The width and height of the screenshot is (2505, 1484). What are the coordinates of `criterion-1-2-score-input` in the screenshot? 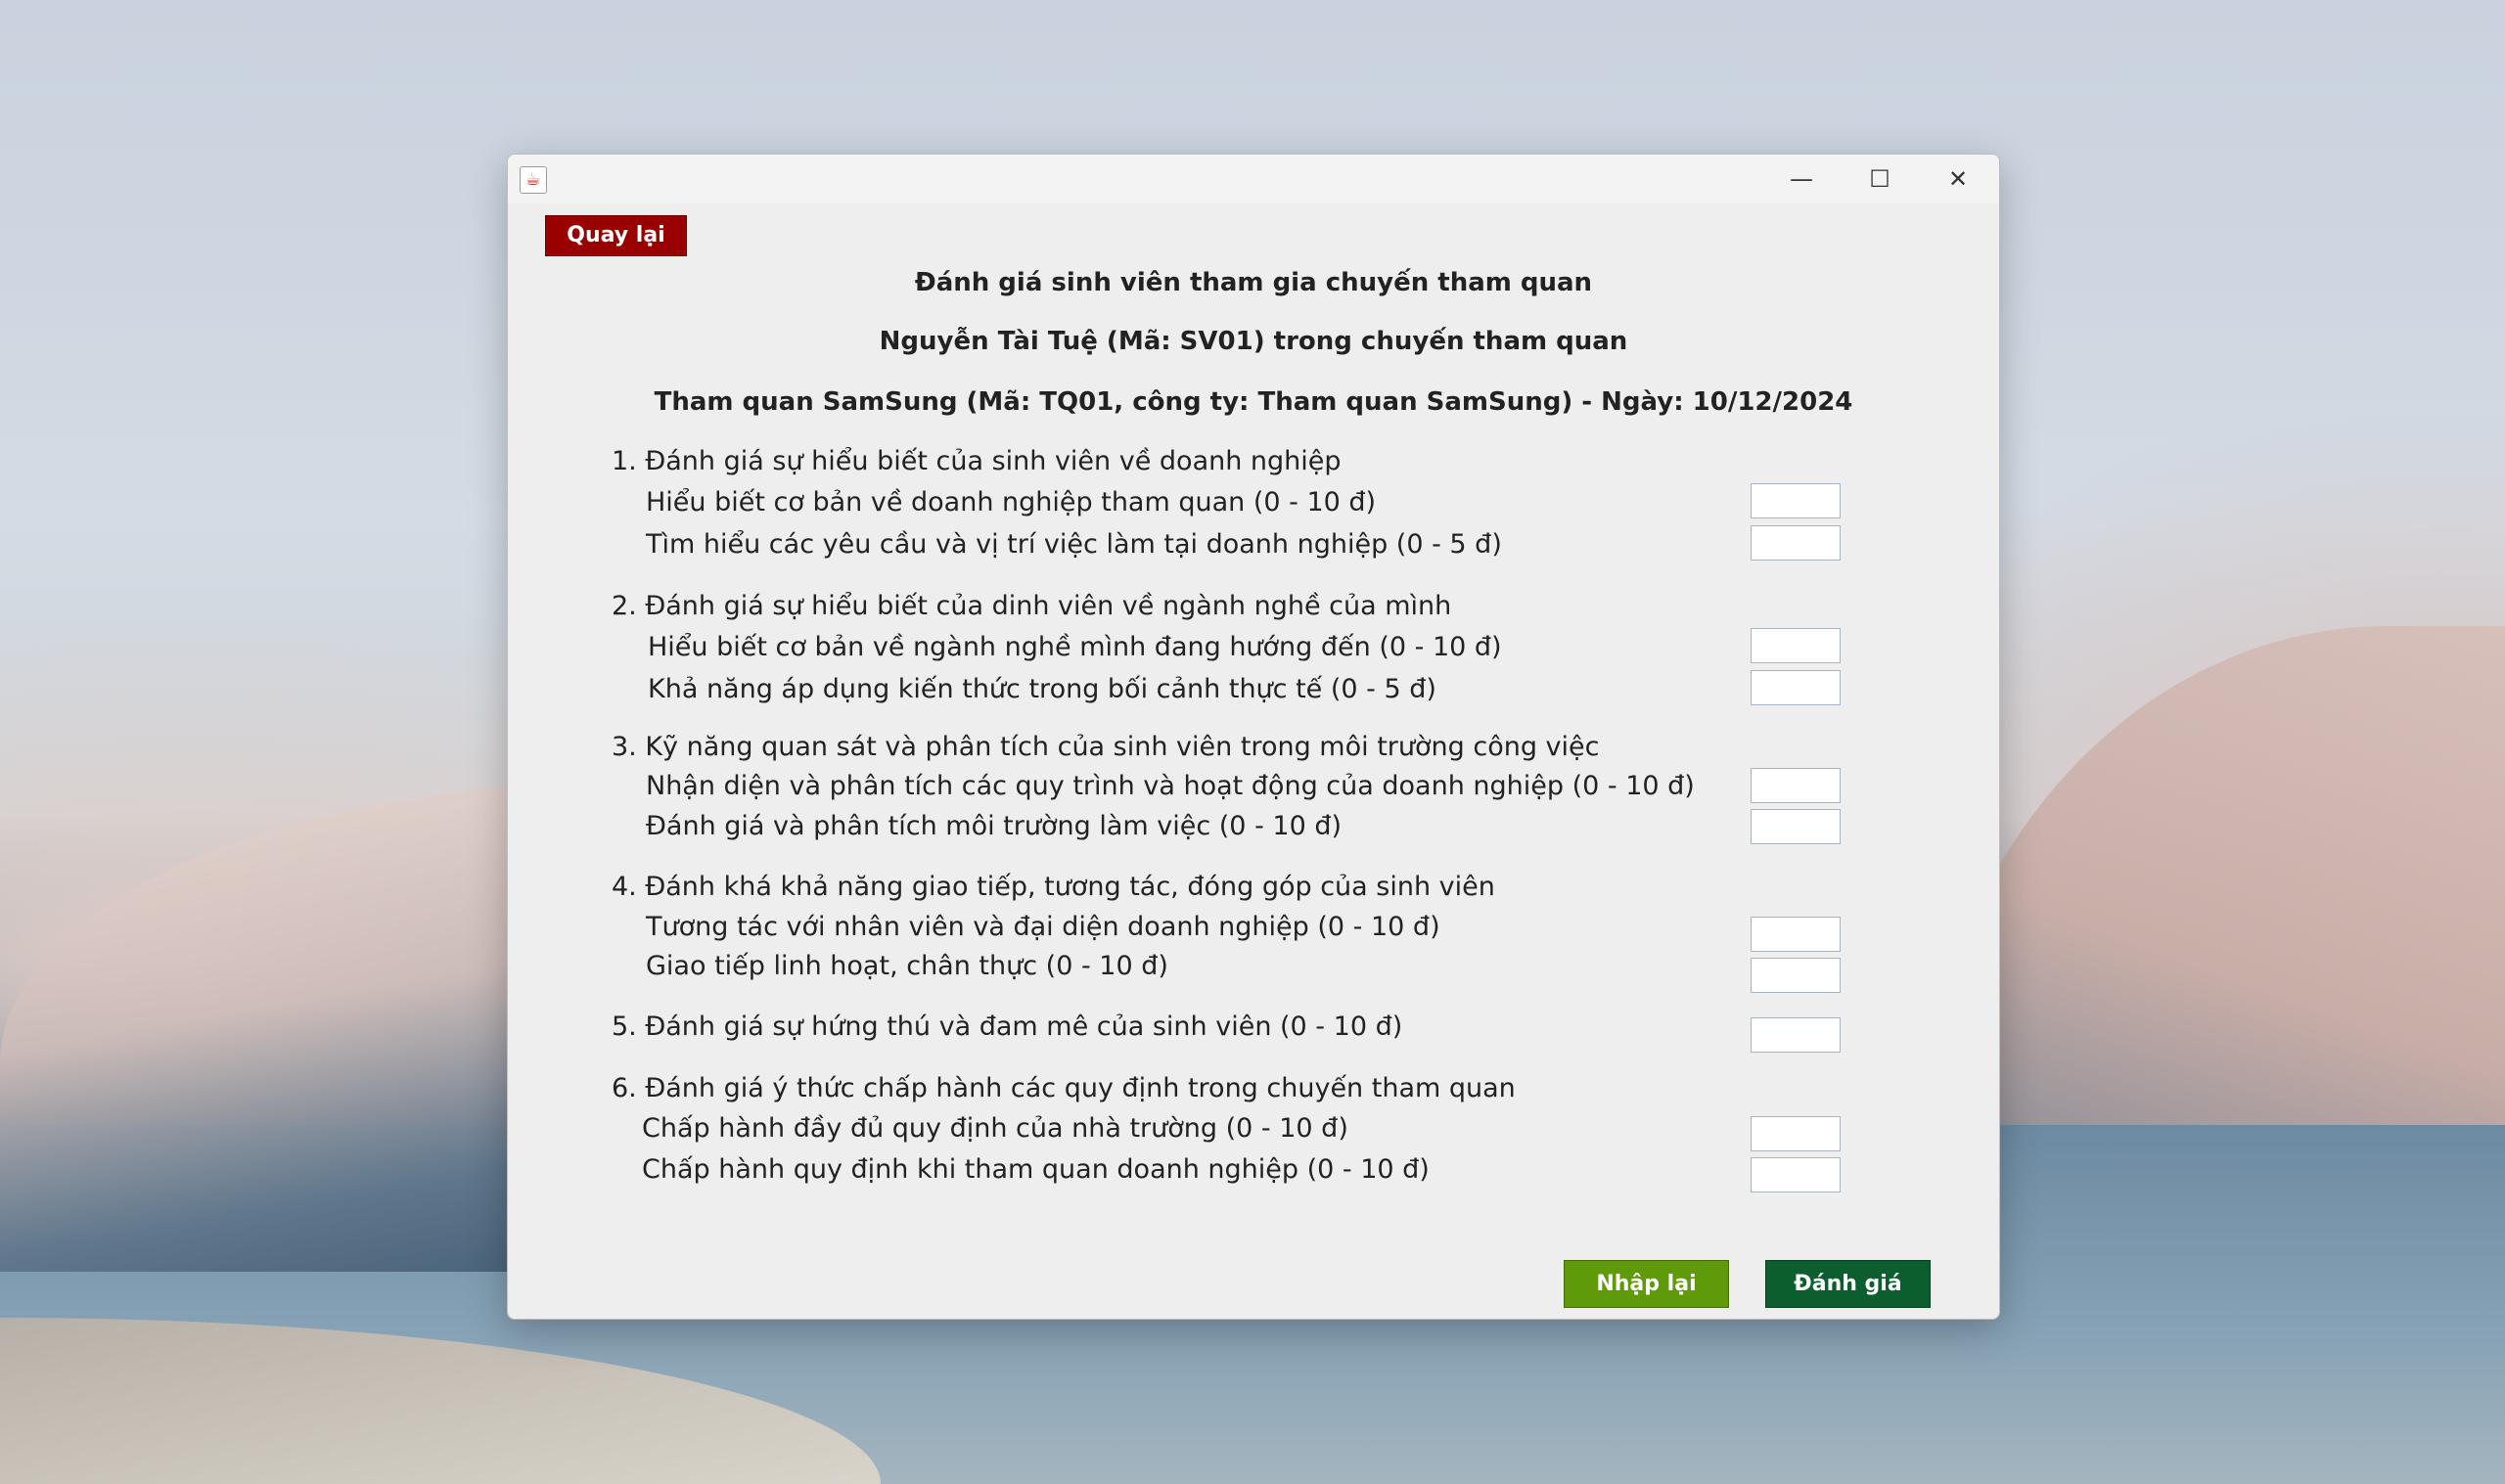 It's located at (1796, 543).